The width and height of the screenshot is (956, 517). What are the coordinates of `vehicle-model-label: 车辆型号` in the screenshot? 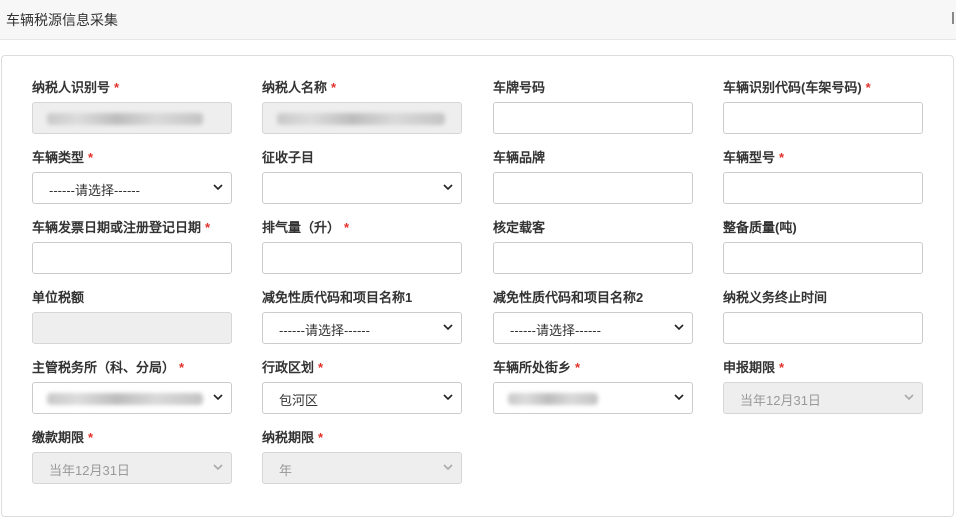 It's located at (749, 157).